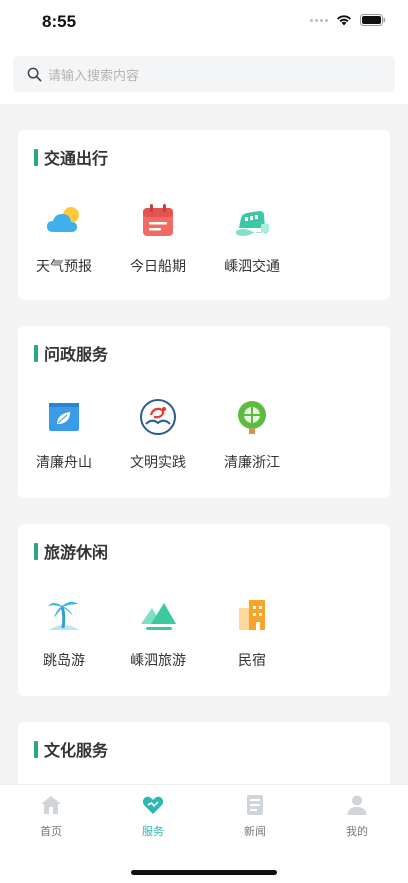  Describe the element at coordinates (71, 353) in the screenshot. I see `section-title: 问政服务` at that location.